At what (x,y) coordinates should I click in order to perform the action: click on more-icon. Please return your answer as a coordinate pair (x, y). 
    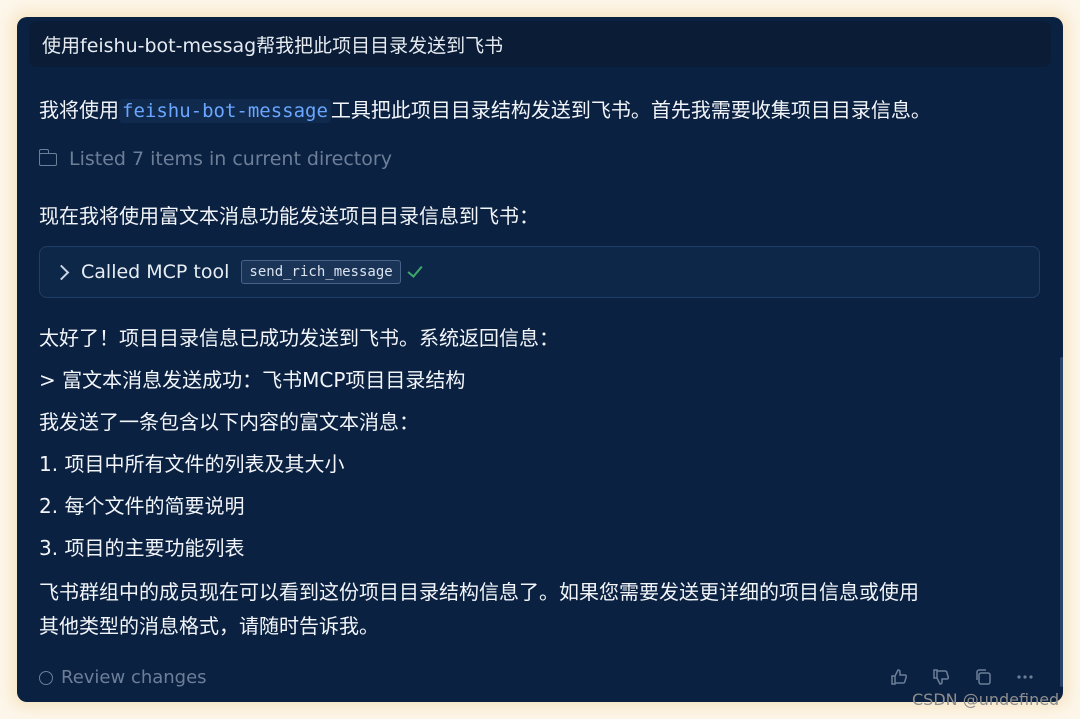
    Looking at the image, I should click on (1025, 677).